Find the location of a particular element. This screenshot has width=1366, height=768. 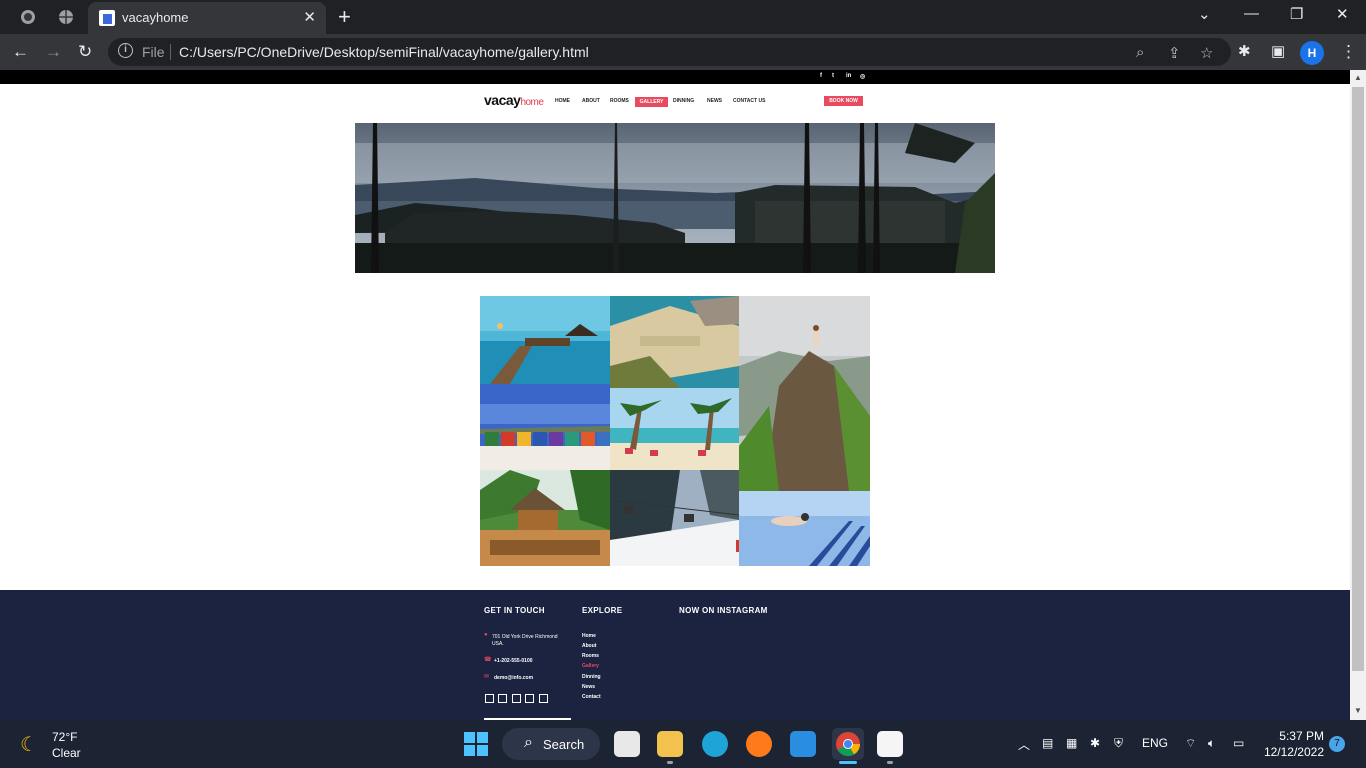

scroll-up-icon: ▲ is located at coordinates (1358, 77).